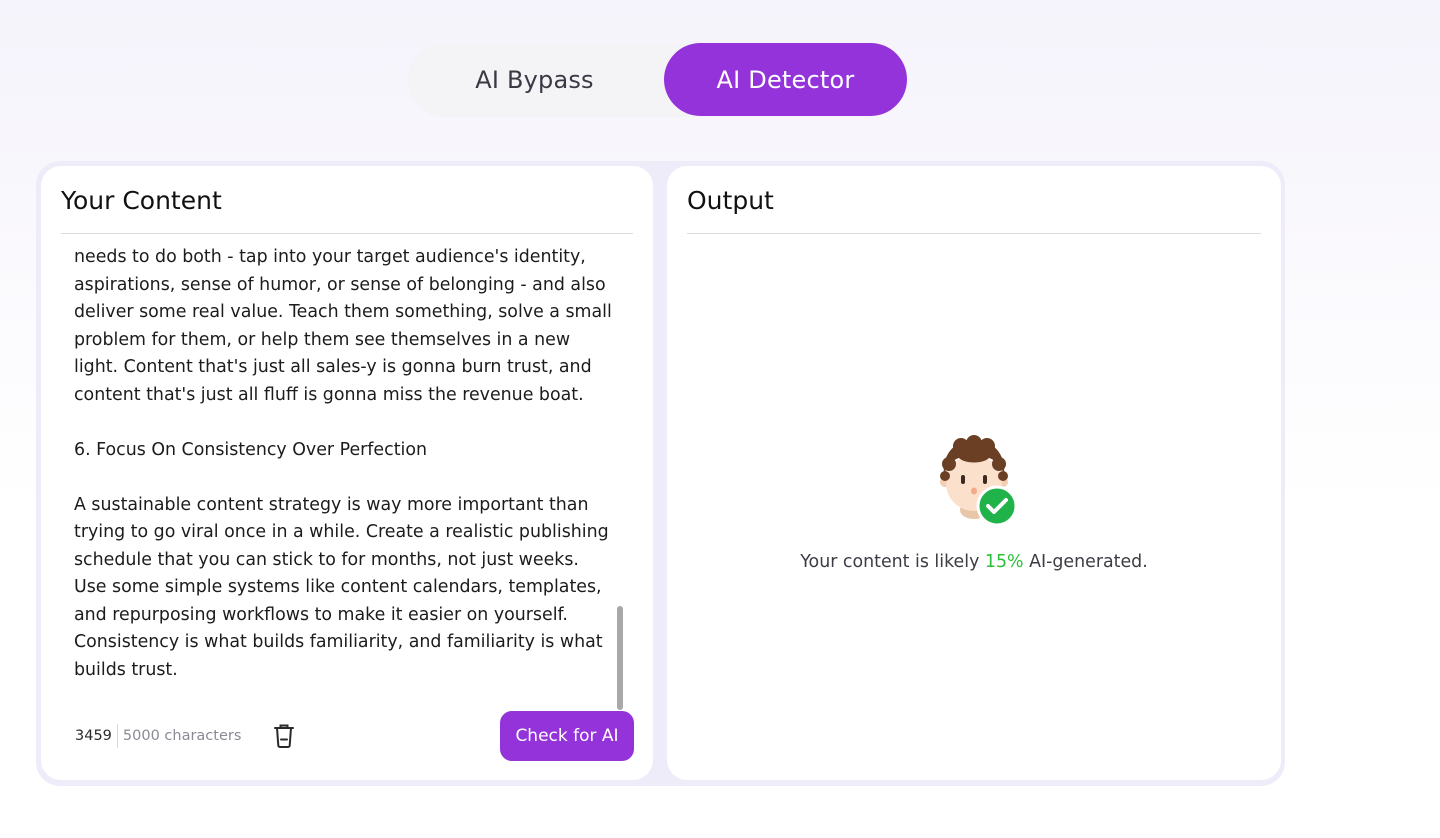 The width and height of the screenshot is (1440, 838). What do you see at coordinates (93, 736) in the screenshot?
I see `character-count: 3459` at bounding box center [93, 736].